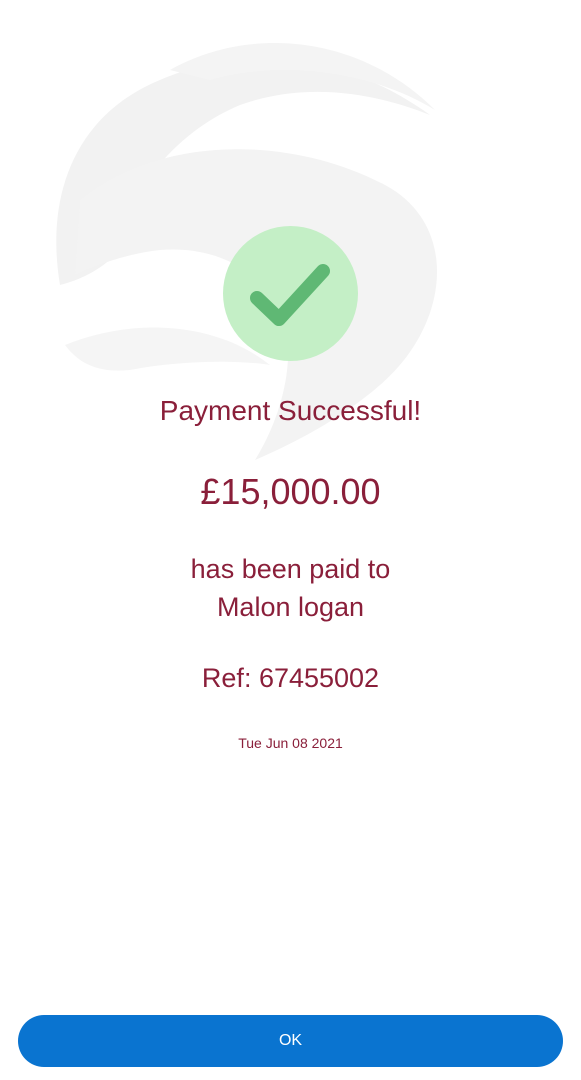 The image size is (581, 1080). What do you see at coordinates (290, 588) in the screenshot?
I see `recipient-block: has been paid to Malon logan` at bounding box center [290, 588].